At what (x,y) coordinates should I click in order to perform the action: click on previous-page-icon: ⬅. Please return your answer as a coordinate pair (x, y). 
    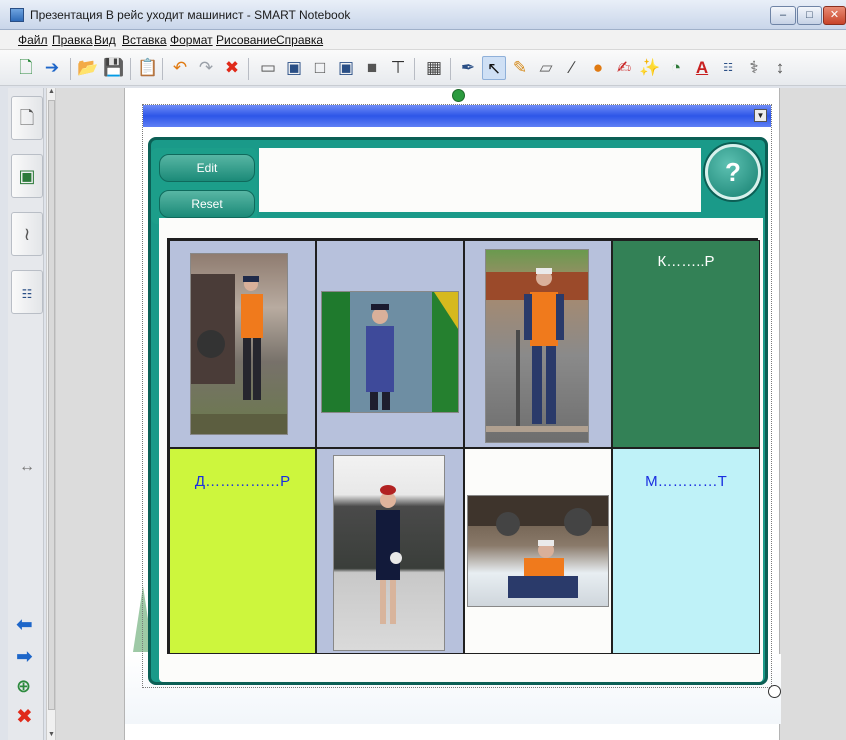
    Looking at the image, I should click on (24, 624).